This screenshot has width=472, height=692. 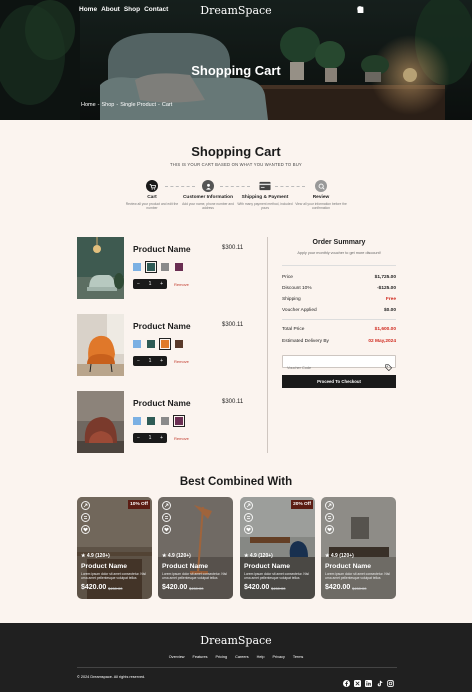 What do you see at coordinates (200, 657) in the screenshot?
I see `footer-link-features: Features` at bounding box center [200, 657].